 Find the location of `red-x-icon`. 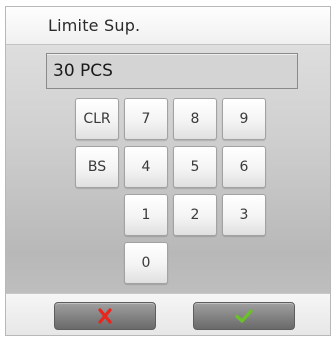

red-x-icon is located at coordinates (105, 316).